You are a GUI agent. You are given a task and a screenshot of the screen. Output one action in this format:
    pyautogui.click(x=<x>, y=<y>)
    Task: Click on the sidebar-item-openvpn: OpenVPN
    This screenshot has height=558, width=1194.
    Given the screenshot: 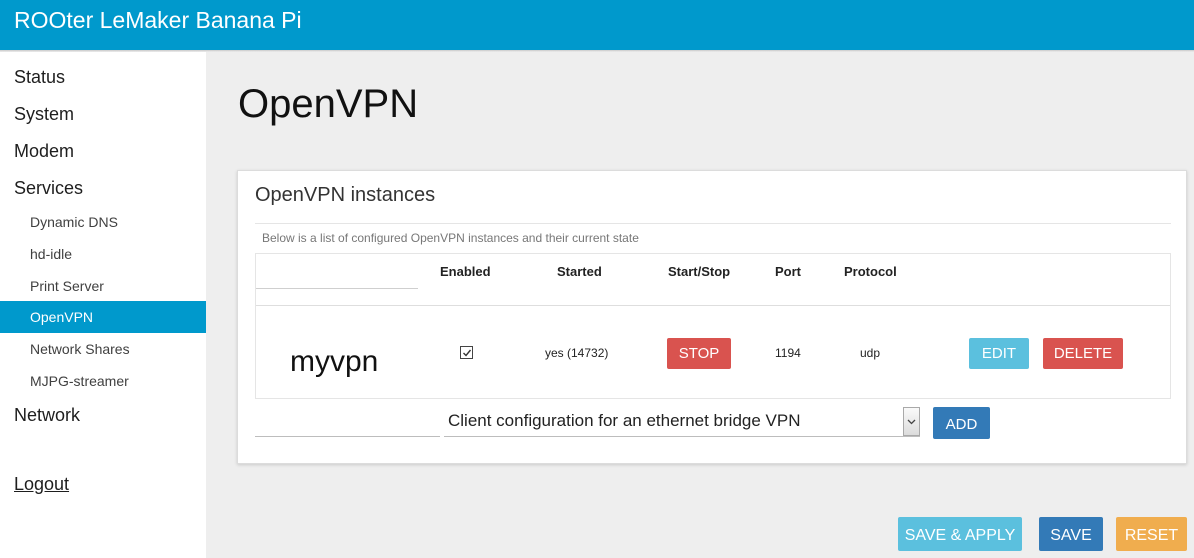 What is the action you would take?
    pyautogui.click(x=103, y=317)
    